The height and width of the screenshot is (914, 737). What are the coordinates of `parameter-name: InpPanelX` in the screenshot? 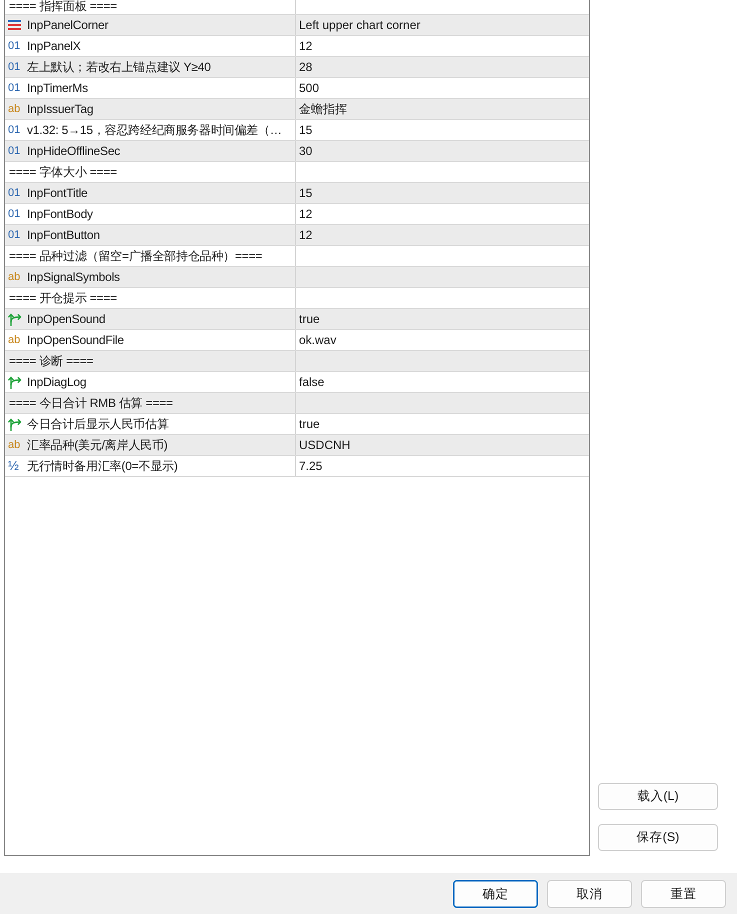 It's located at (54, 46).